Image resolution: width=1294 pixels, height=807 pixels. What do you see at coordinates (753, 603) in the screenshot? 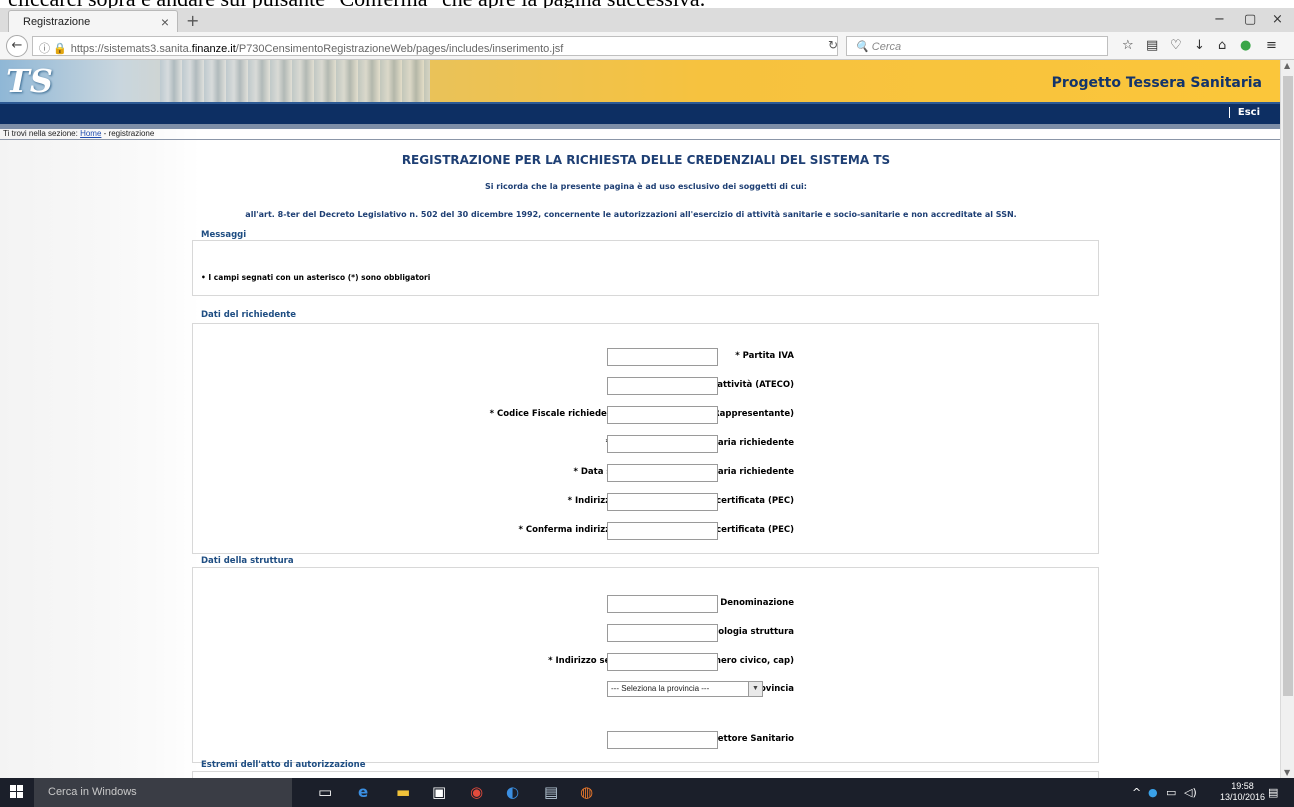
I see `denominazione-label: * Denominazione` at bounding box center [753, 603].